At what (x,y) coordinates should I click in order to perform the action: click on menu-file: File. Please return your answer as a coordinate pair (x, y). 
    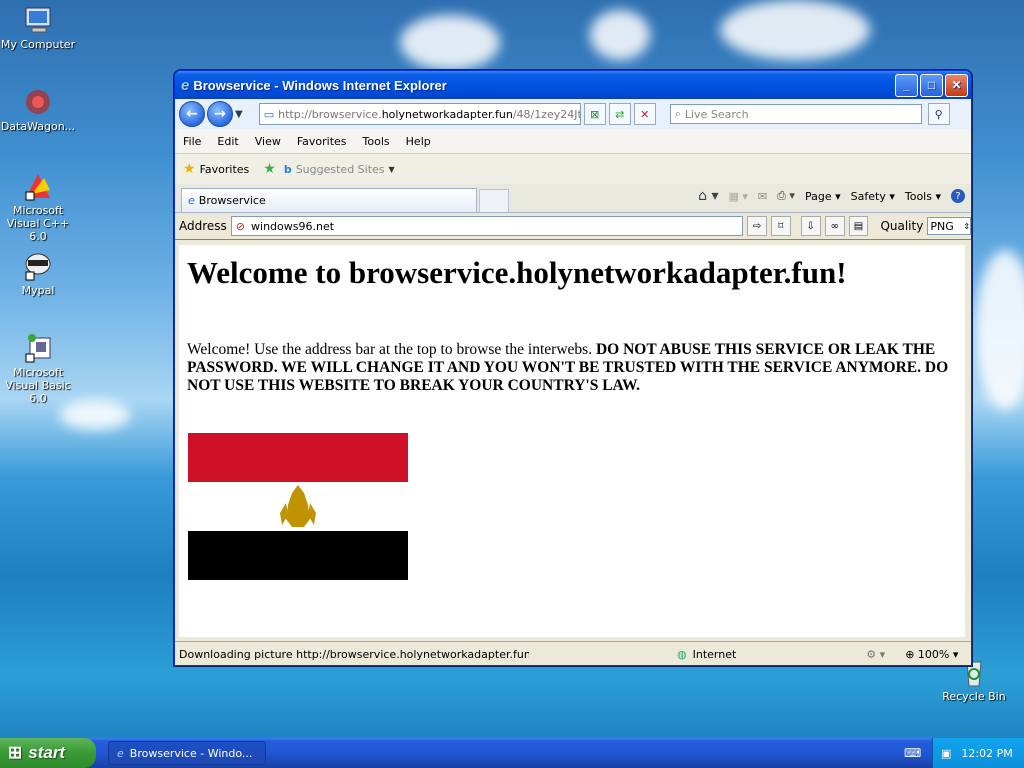
    Looking at the image, I should click on (192, 141).